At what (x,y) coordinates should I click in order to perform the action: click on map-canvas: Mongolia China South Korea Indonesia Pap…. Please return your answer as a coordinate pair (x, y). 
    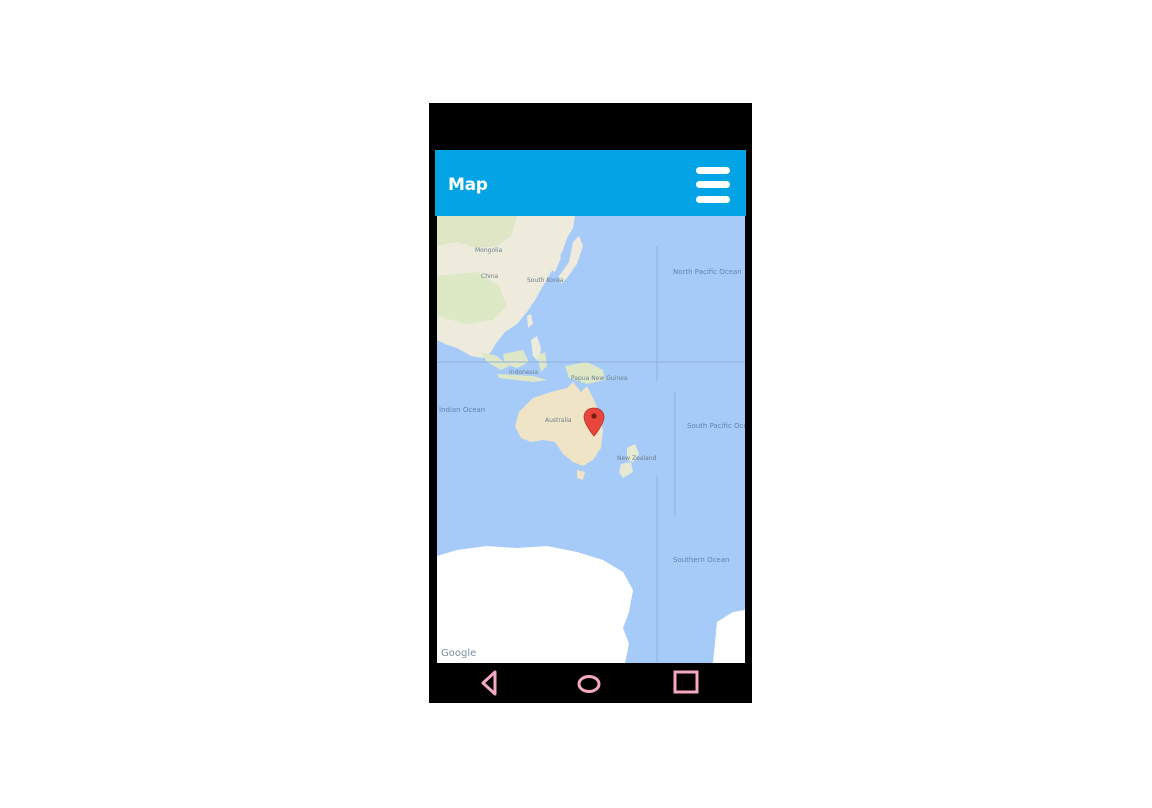
    Looking at the image, I should click on (591, 439).